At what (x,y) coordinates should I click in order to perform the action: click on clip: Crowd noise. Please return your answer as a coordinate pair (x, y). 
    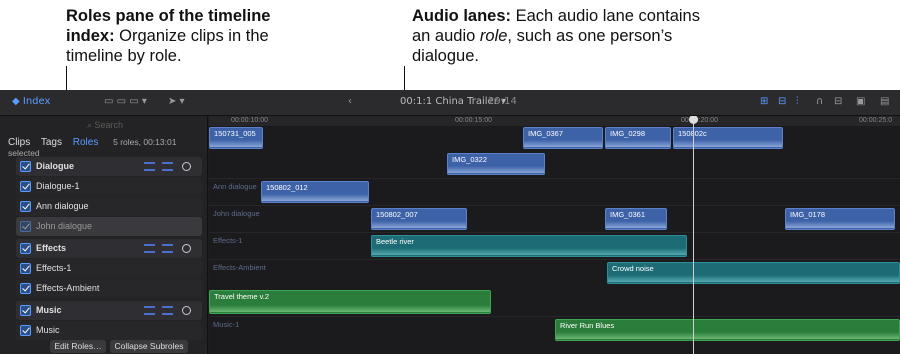
    Looking at the image, I should click on (753, 273).